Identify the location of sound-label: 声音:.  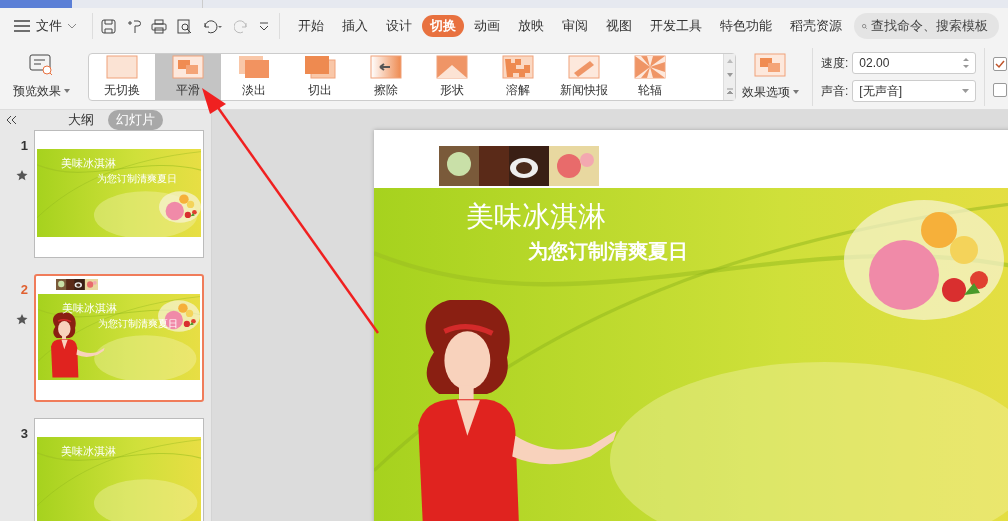
(835, 91).